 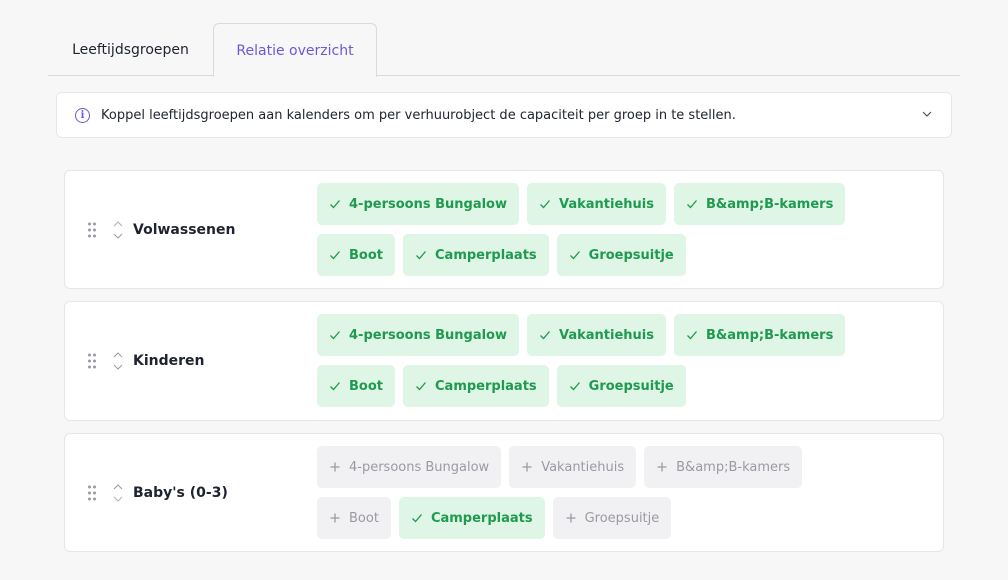 I want to click on info-icon: i, so click(x=82, y=115).